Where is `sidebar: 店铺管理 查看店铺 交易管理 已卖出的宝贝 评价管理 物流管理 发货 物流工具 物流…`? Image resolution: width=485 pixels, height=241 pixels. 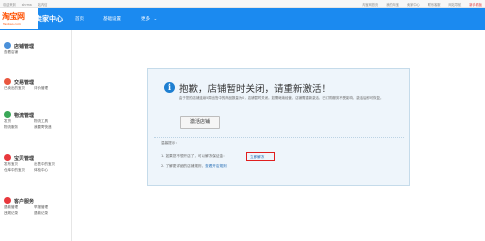 sidebar: 店铺管理 查看店铺 交易管理 已卖出的宝贝 评价管理 物流管理 发货 物流工具 物流… is located at coordinates (36, 135).